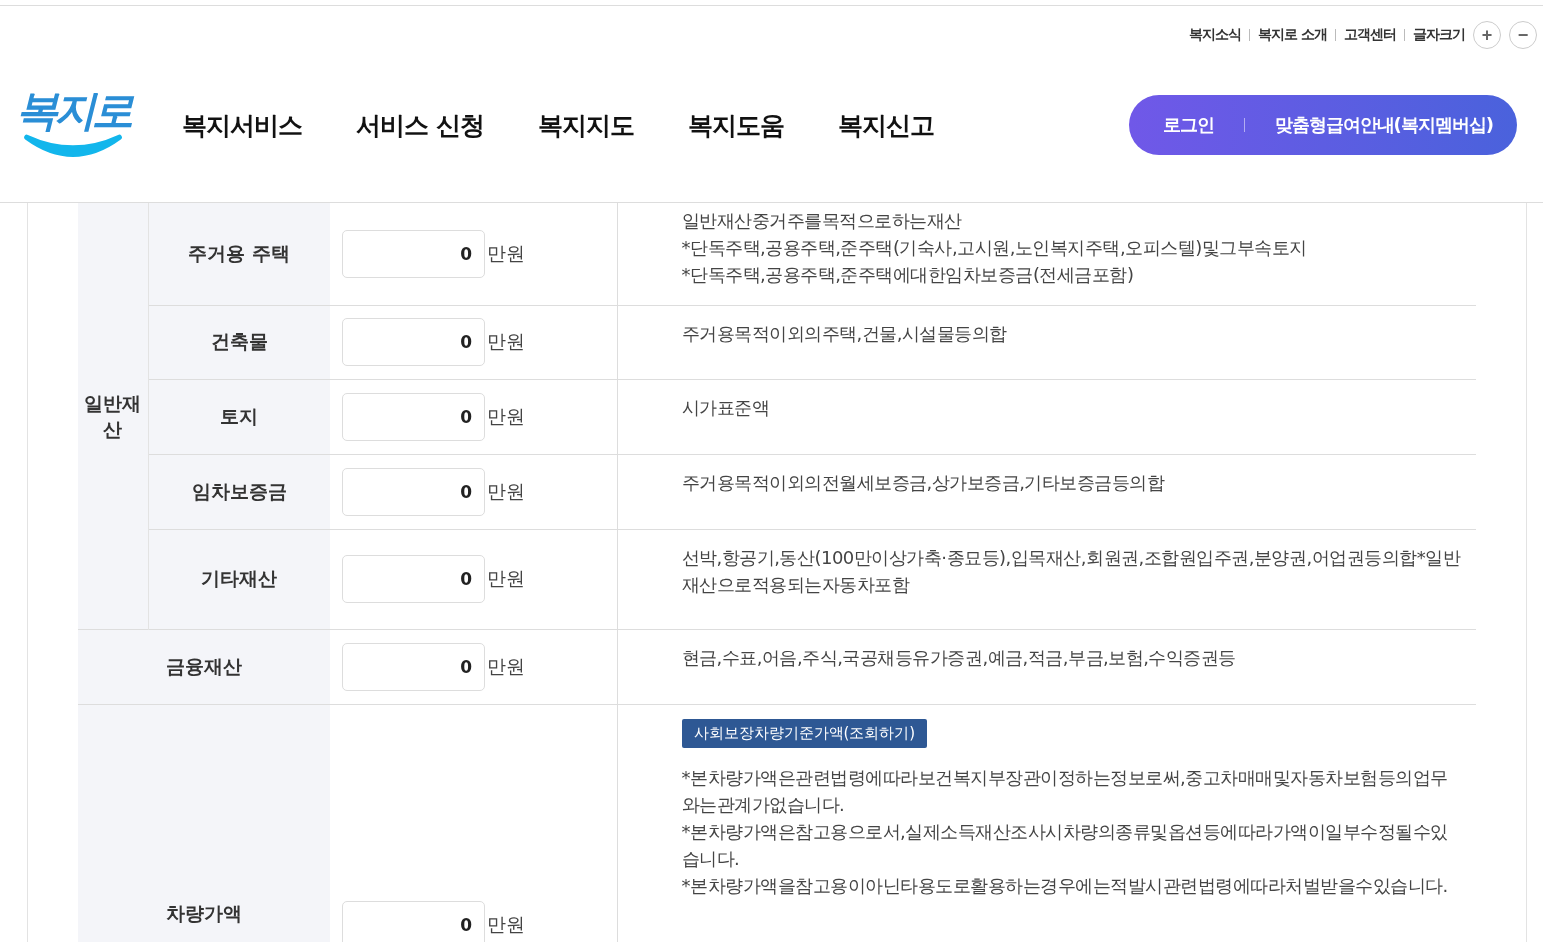 This screenshot has width=1543, height=942. Describe the element at coordinates (1439, 35) in the screenshot. I see `font-size-label: 글자크기` at that location.